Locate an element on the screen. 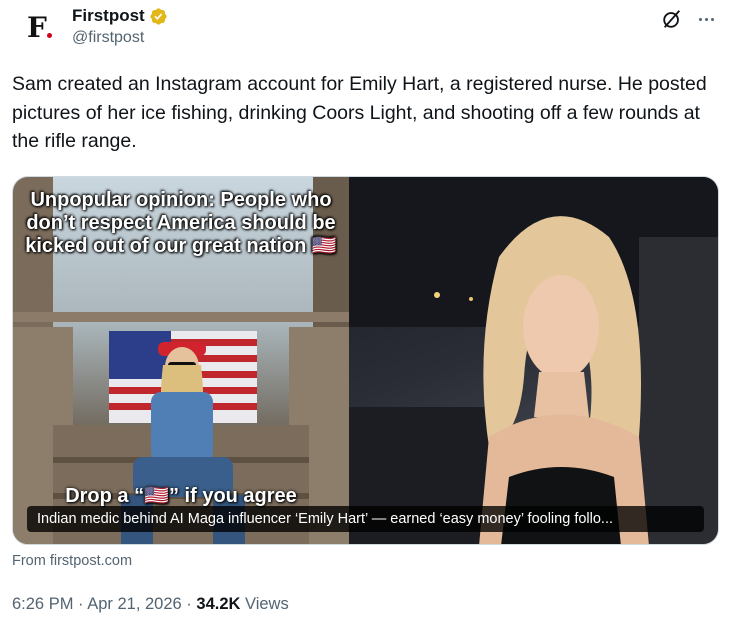 Image resolution: width=729 pixels, height=617 pixels. author-handle: @firstpost is located at coordinates (120, 38).